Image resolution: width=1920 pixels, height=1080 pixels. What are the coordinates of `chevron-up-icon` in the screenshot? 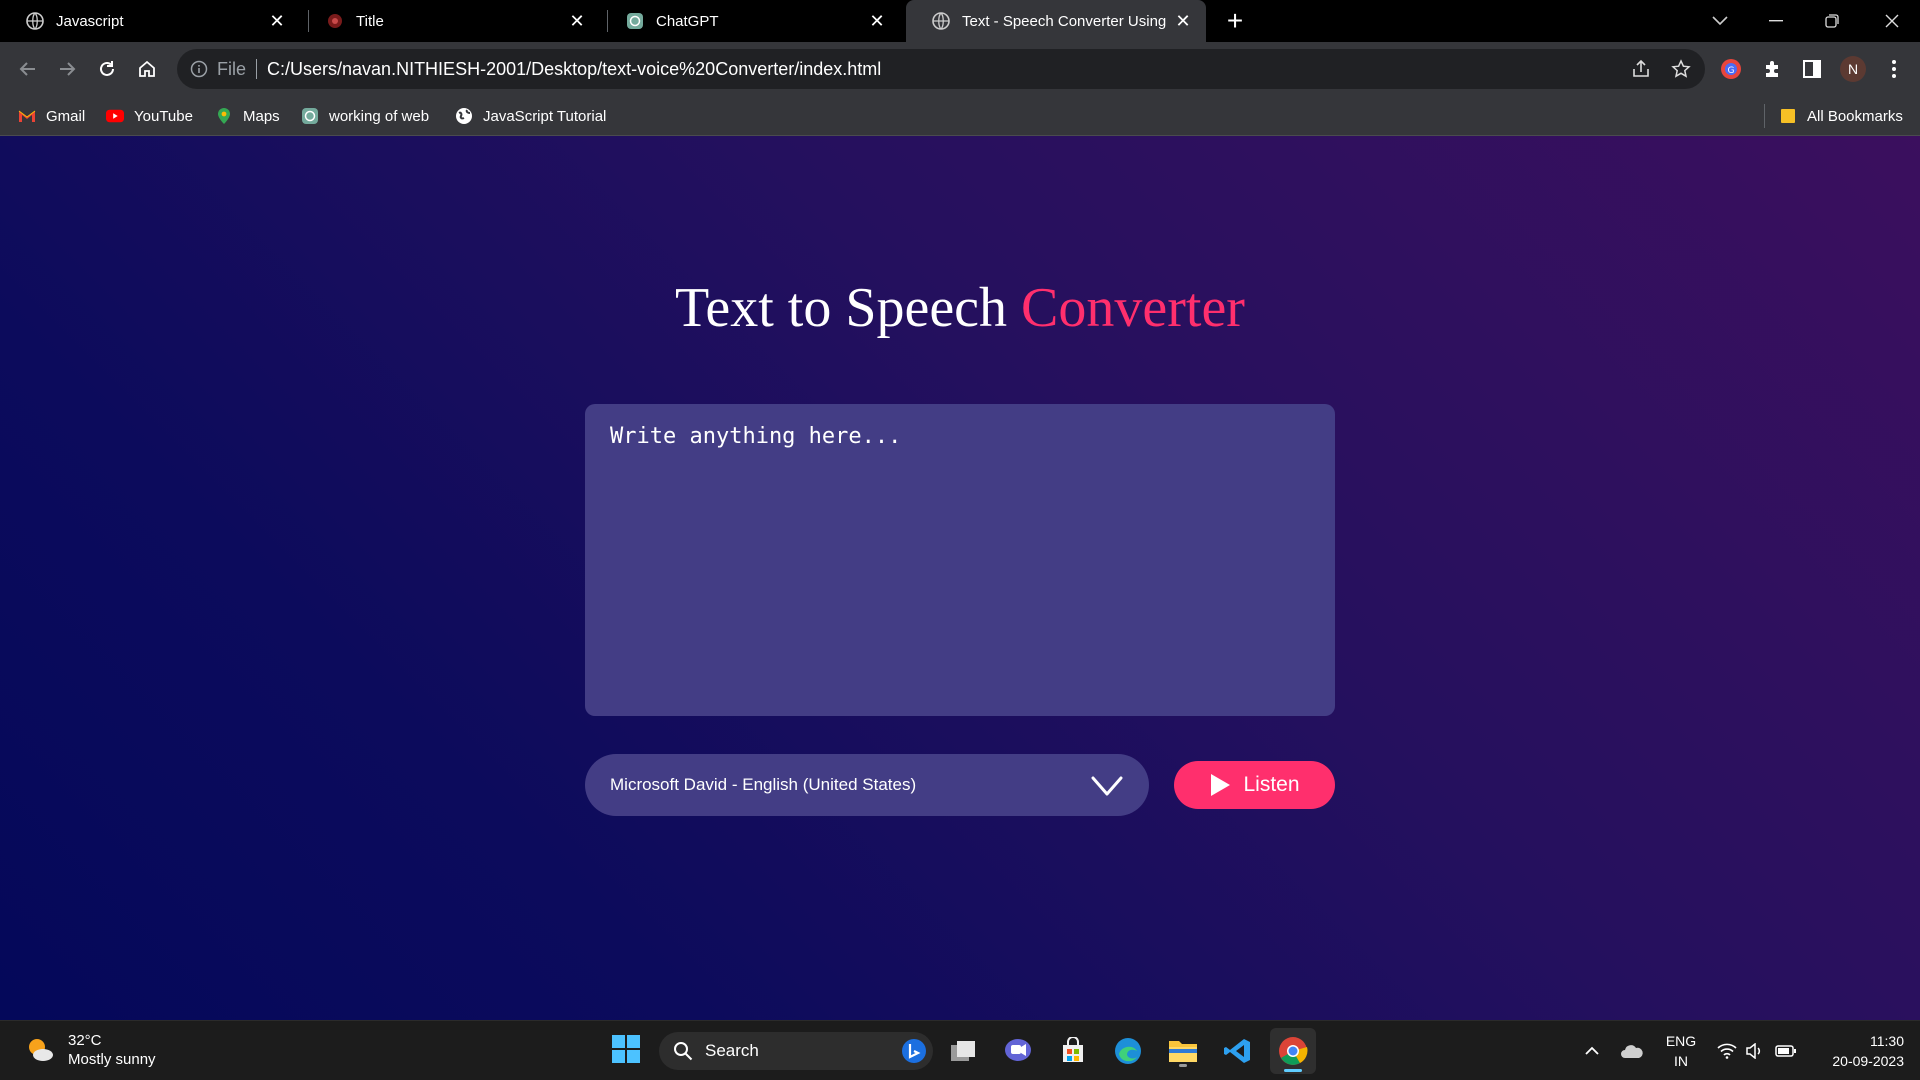 It's located at (1592, 1051).